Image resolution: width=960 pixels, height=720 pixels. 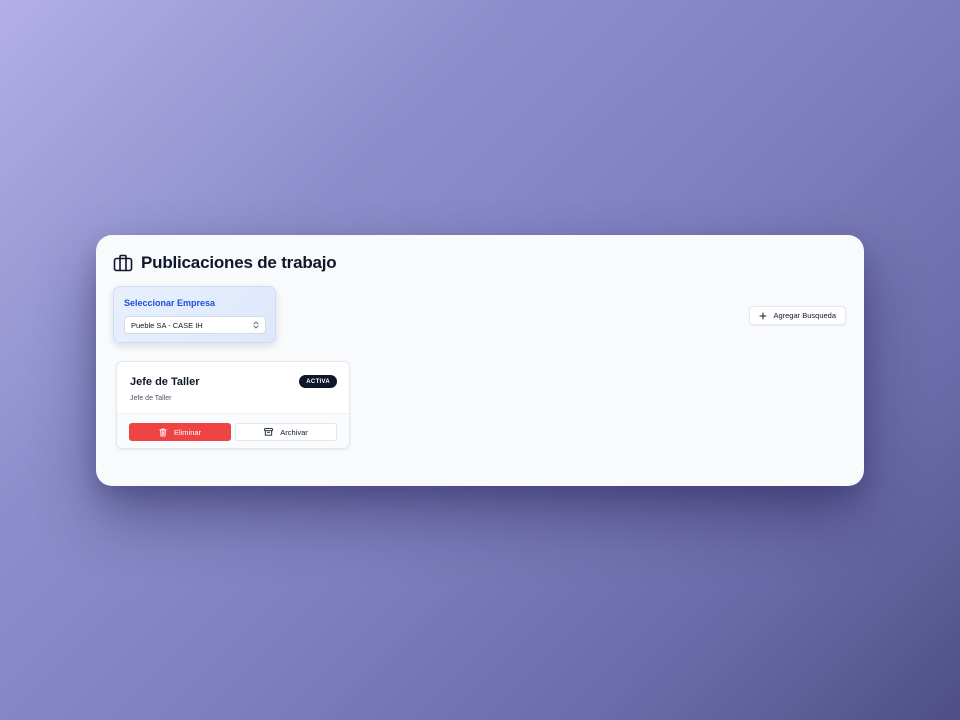 I want to click on archive-button: Archivar, so click(x=286, y=432).